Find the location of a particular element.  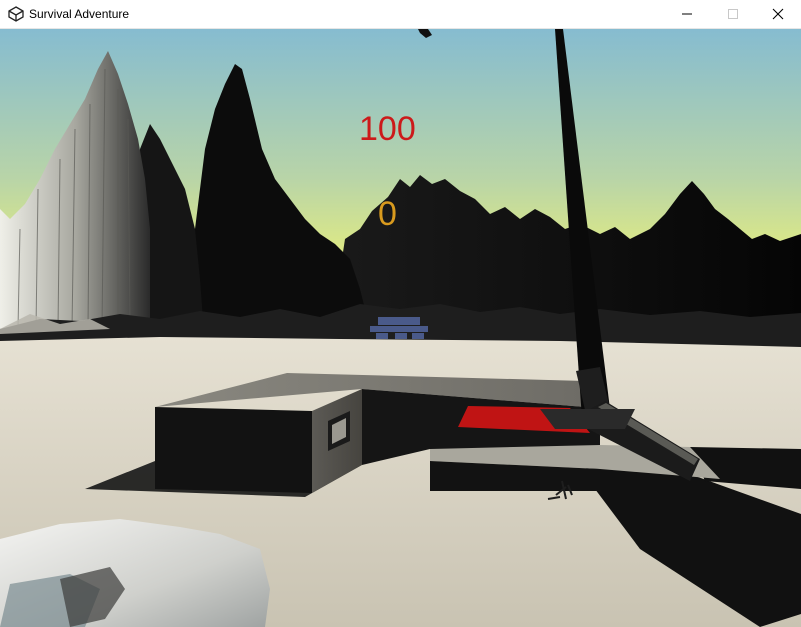

health-readout: 100 is located at coordinates (387, 129).